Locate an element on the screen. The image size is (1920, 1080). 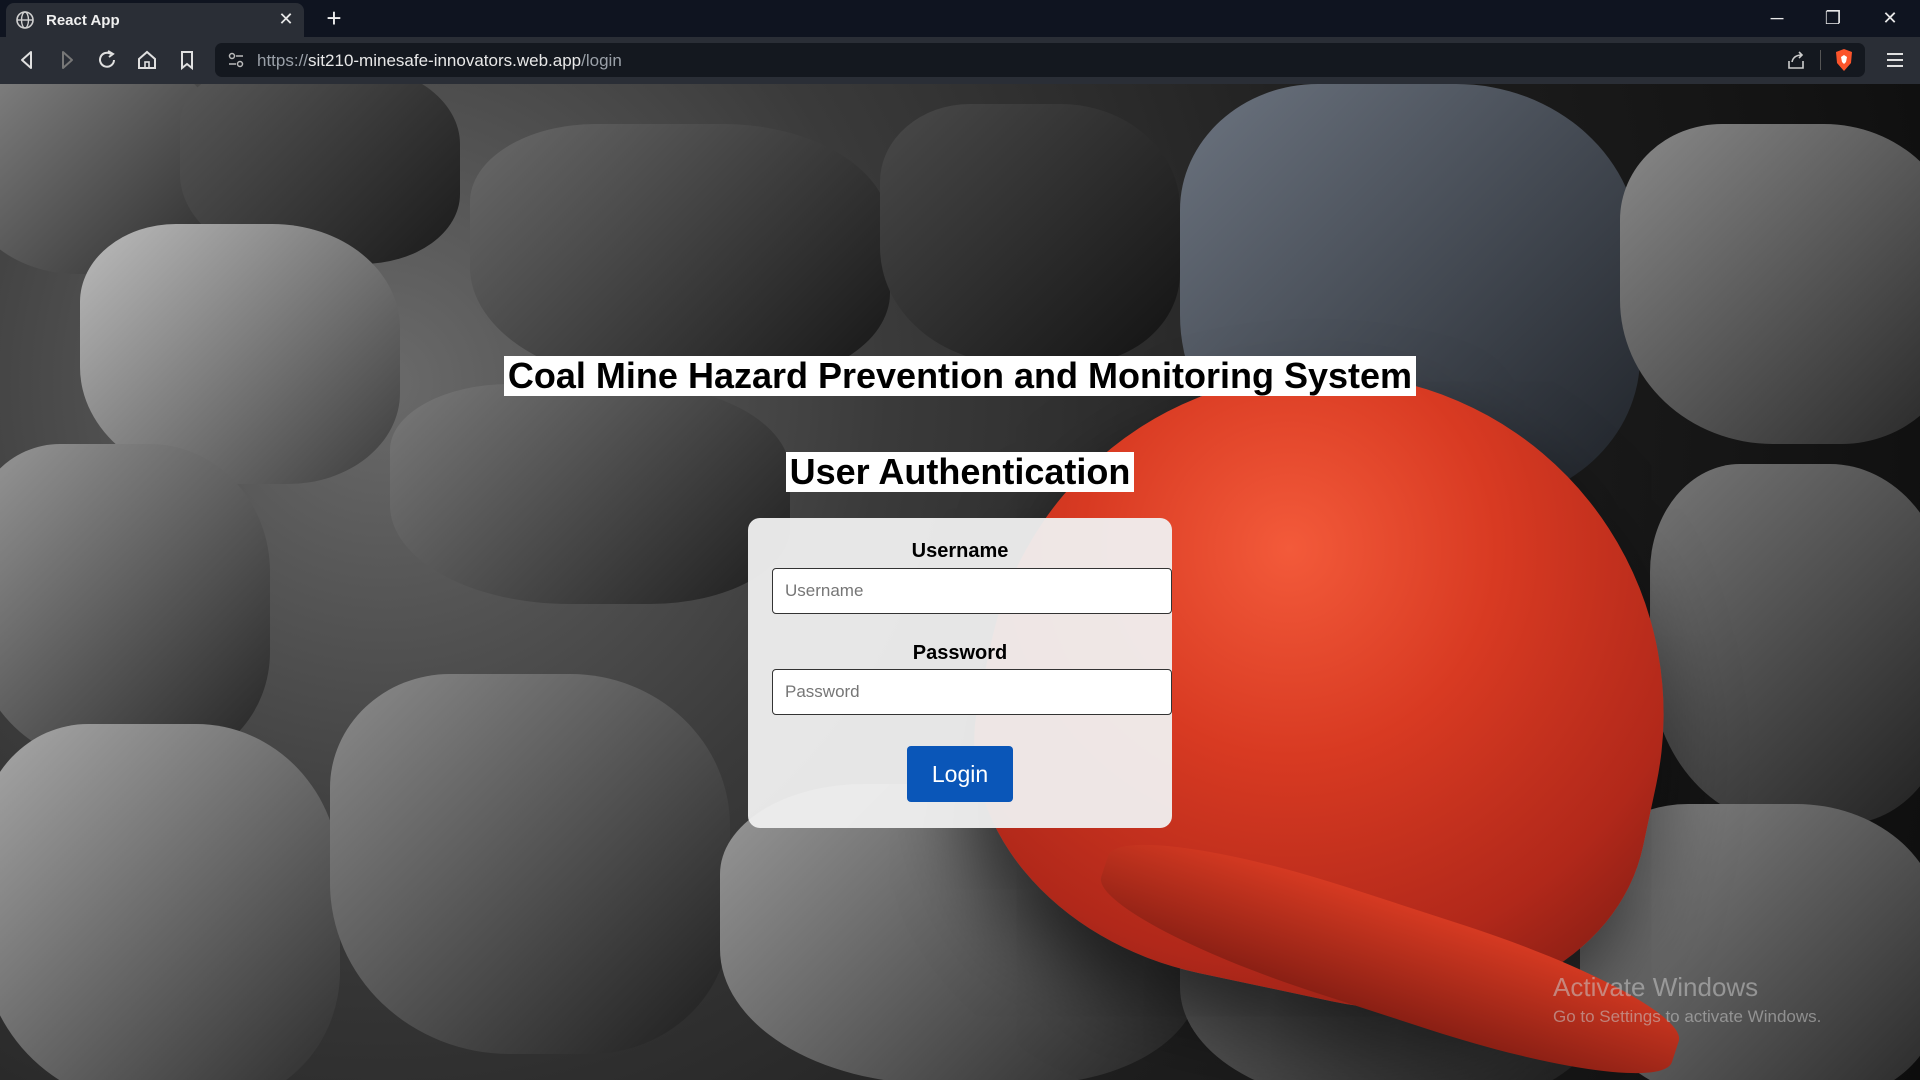
share-icon is located at coordinates (1796, 60).